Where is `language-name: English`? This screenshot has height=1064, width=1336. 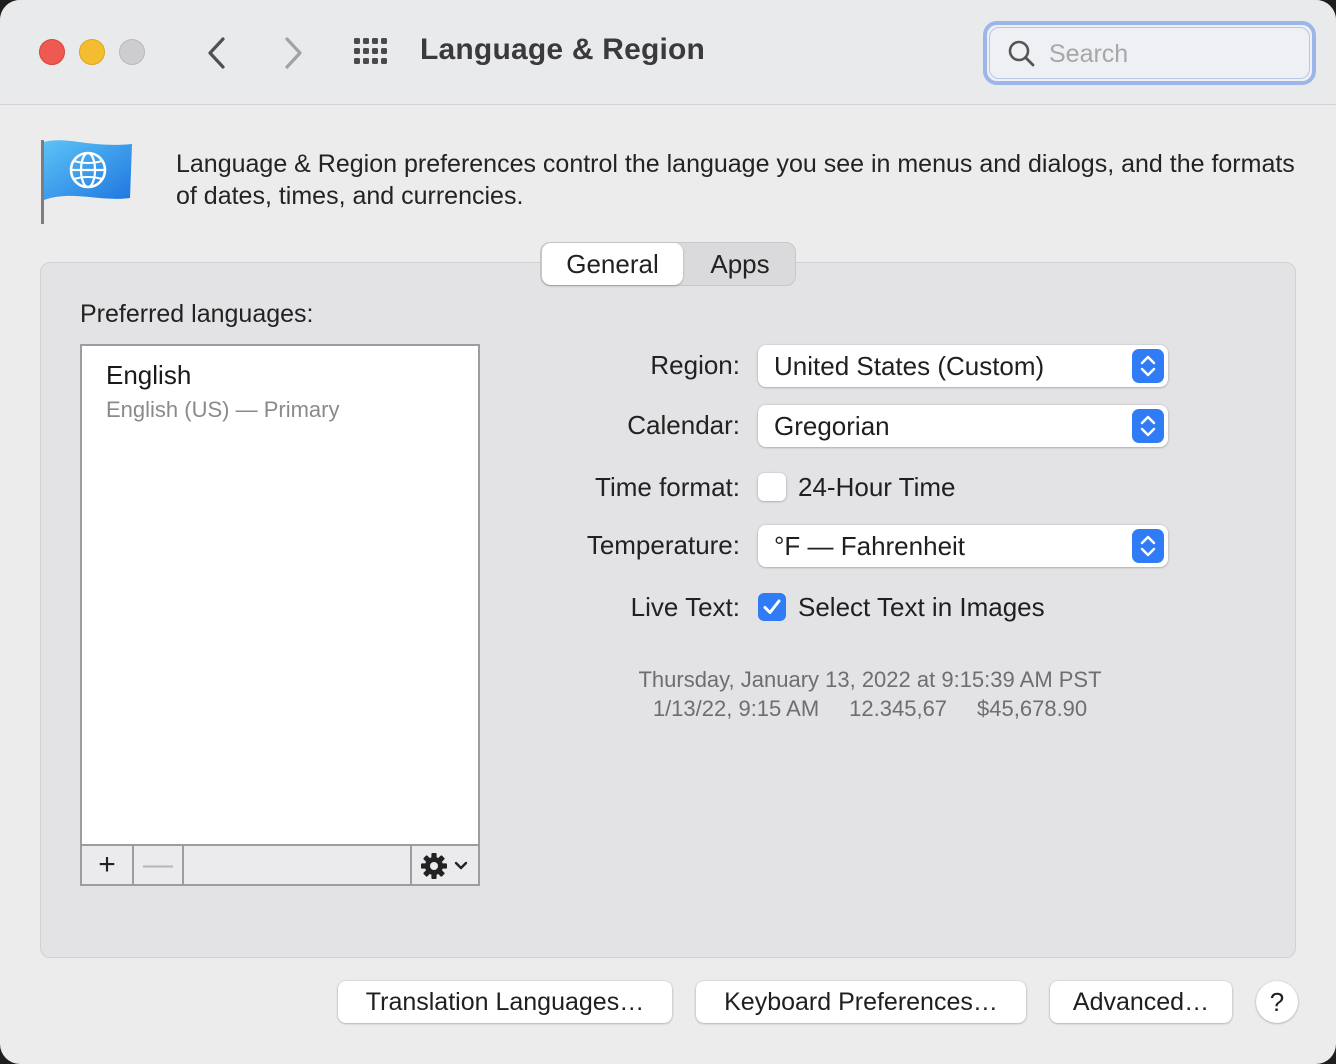
language-name: English is located at coordinates (149, 375).